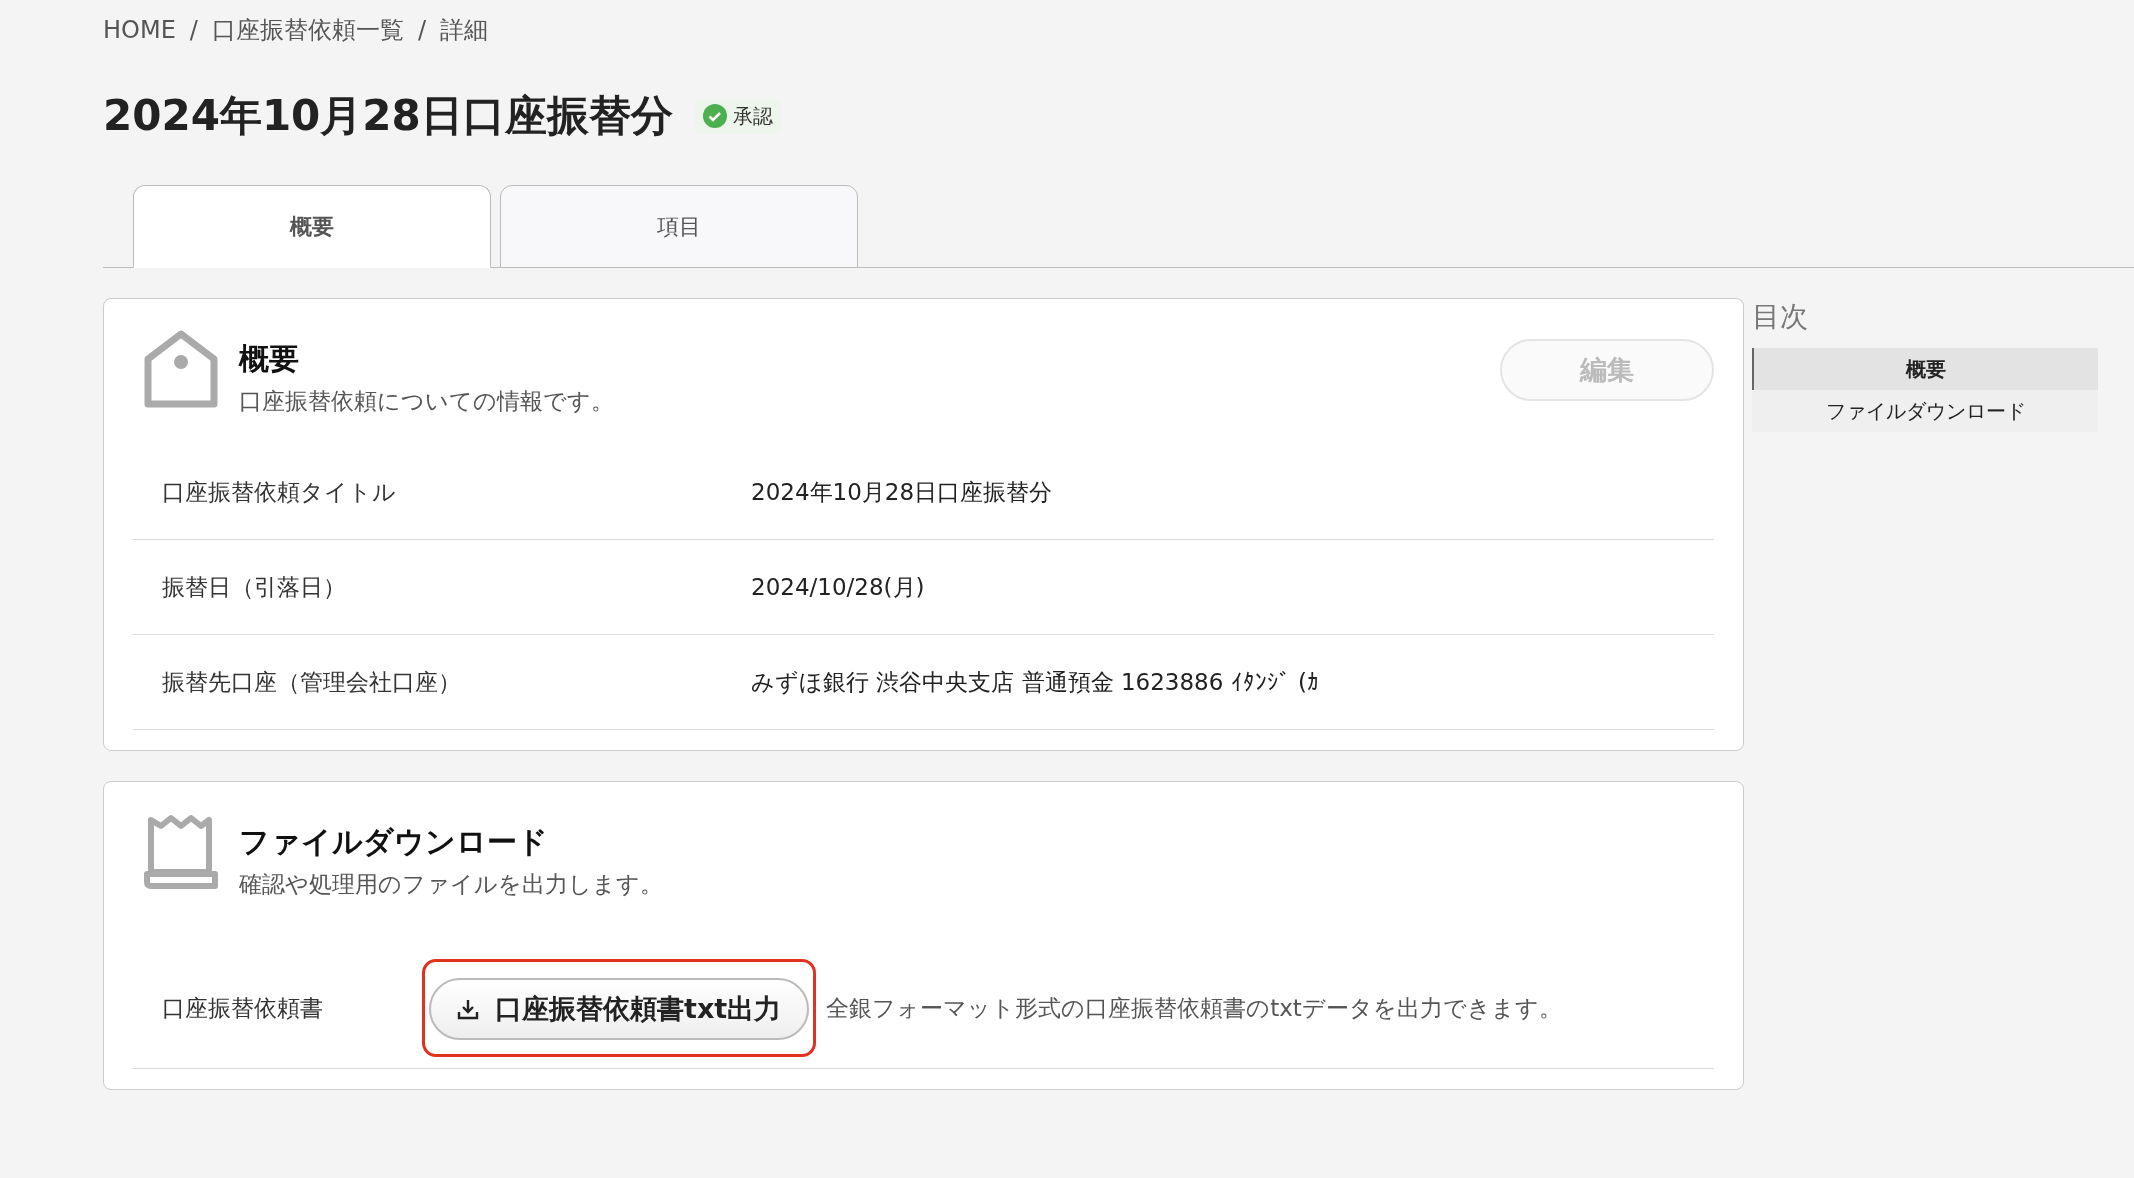  I want to click on download-button: 口座振替依頼書txt出力, so click(619, 1009).